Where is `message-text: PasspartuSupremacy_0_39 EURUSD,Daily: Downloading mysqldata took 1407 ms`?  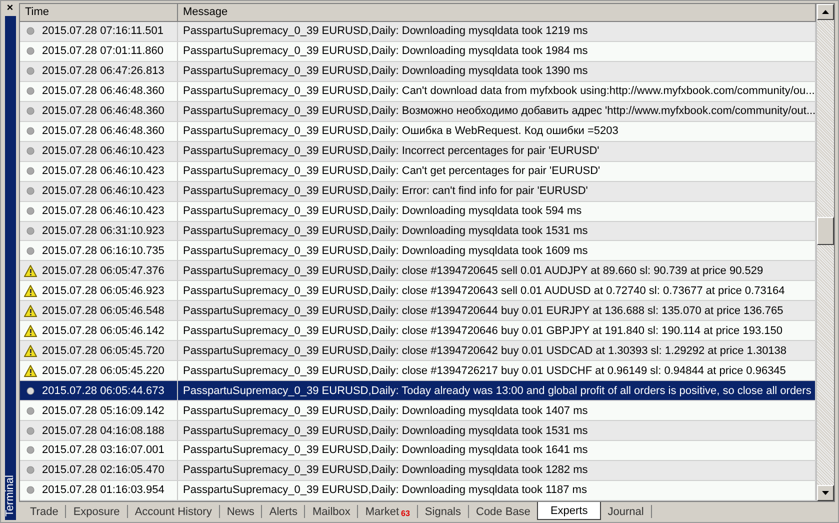
message-text: PasspartuSupremacy_0_39 EURUSD,Daily: Downloading mysqldata took 1407 ms is located at coordinates (385, 410).